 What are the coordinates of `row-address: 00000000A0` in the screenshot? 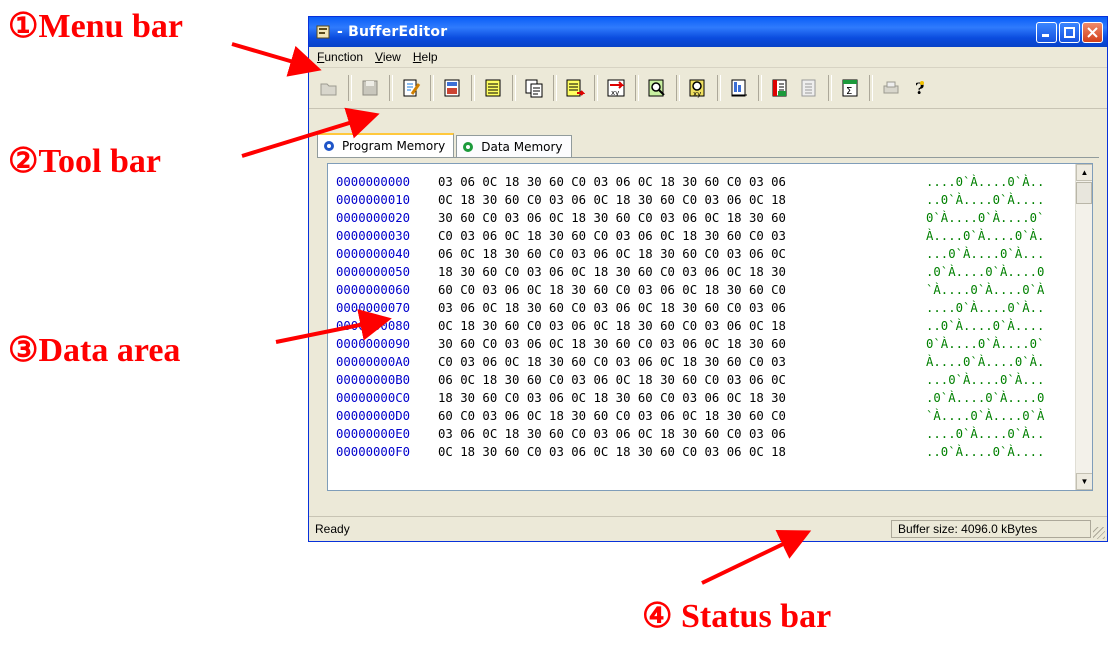 It's located at (373, 362).